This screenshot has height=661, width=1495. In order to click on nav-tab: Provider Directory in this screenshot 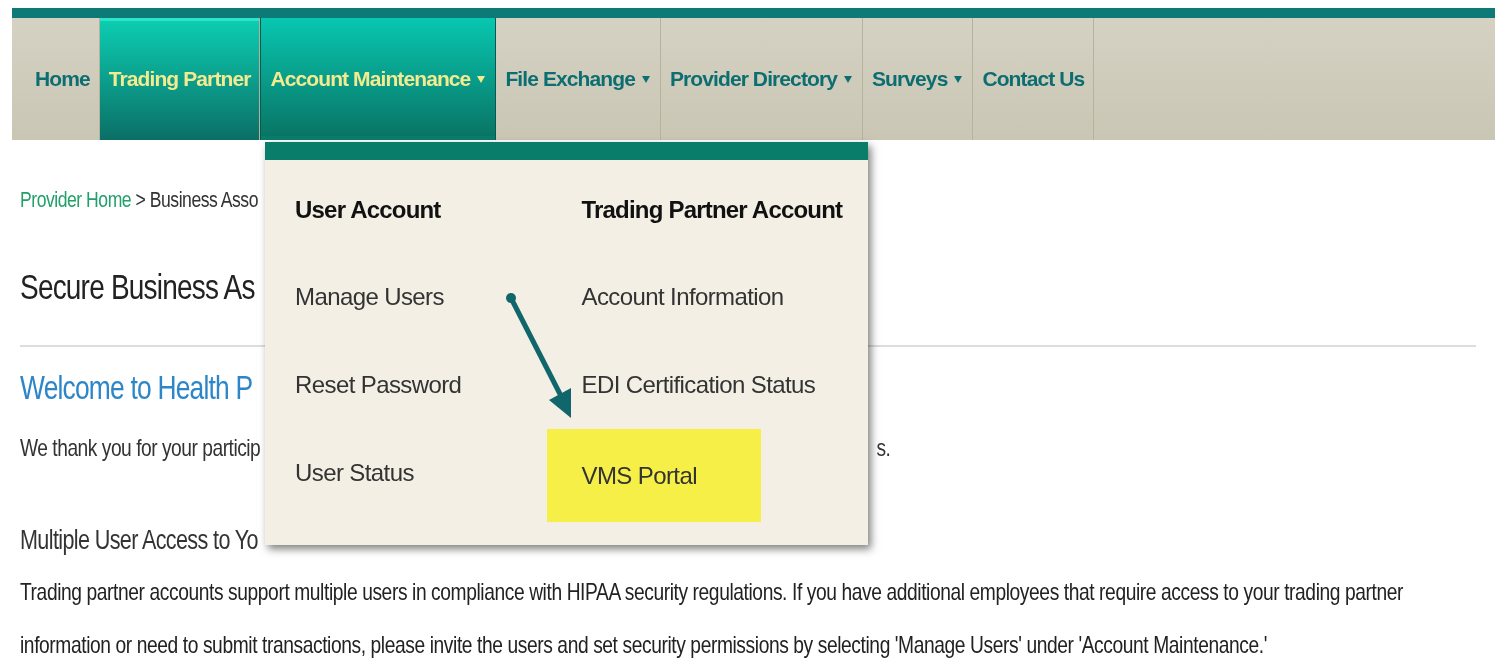, I will do `click(761, 79)`.